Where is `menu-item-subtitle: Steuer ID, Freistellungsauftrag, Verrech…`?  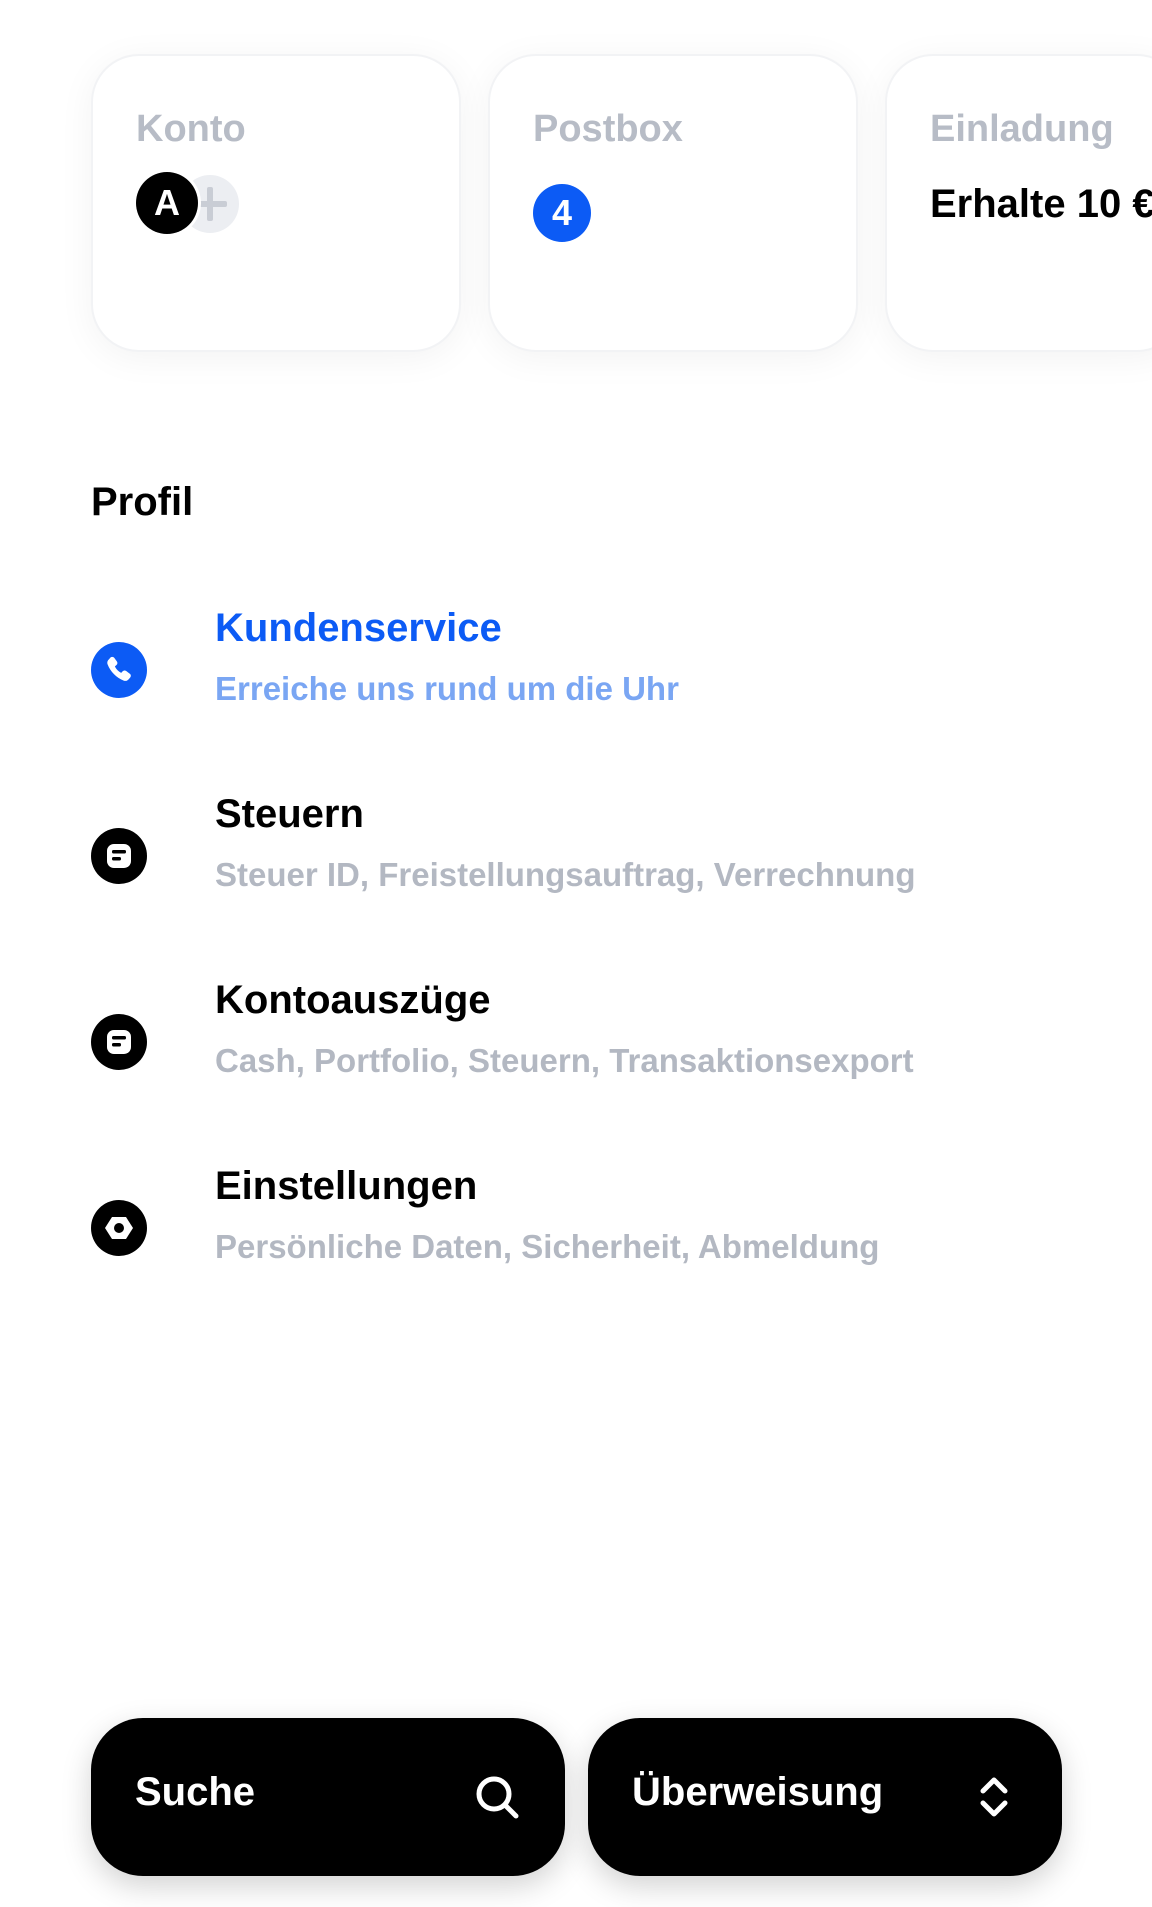
menu-item-subtitle: Steuer ID, Freistellungsauftrag, Verrech… is located at coordinates (565, 874).